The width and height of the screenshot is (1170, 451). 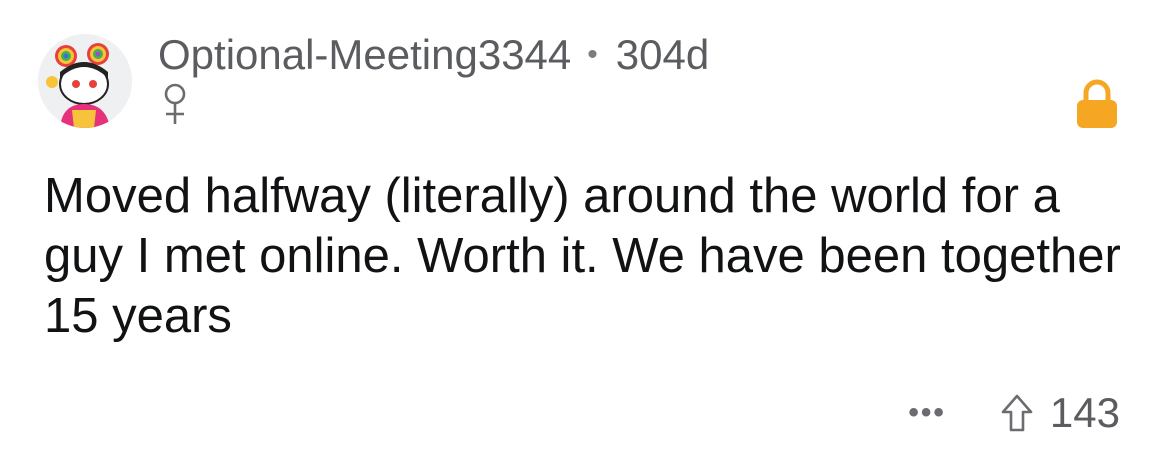 What do you see at coordinates (927, 413) in the screenshot?
I see `more-options-button: •••` at bounding box center [927, 413].